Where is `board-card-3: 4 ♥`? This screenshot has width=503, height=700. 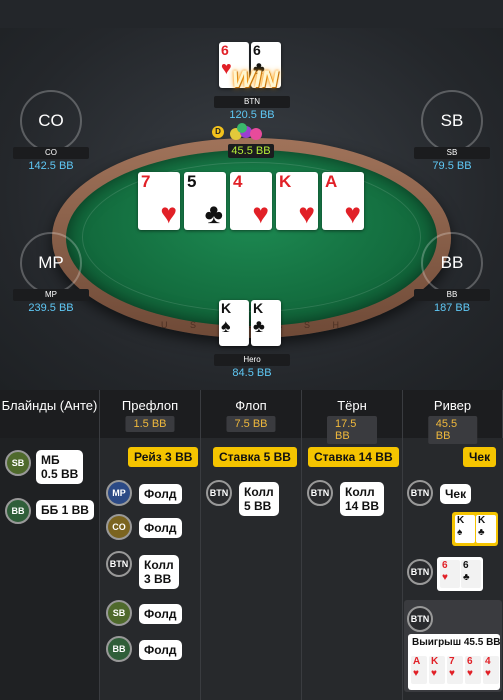
board-card-3: 4 ♥ is located at coordinates (251, 201).